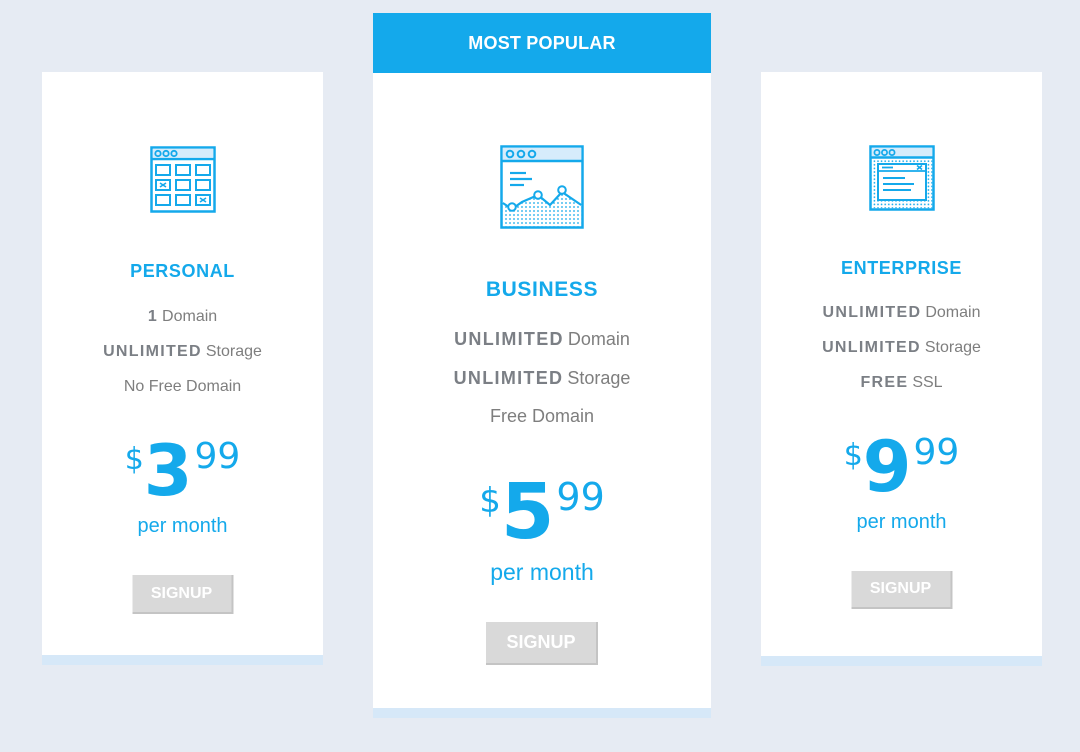 The width and height of the screenshot is (1080, 752). I want to click on feature-item: 1 Domain, so click(182, 324).